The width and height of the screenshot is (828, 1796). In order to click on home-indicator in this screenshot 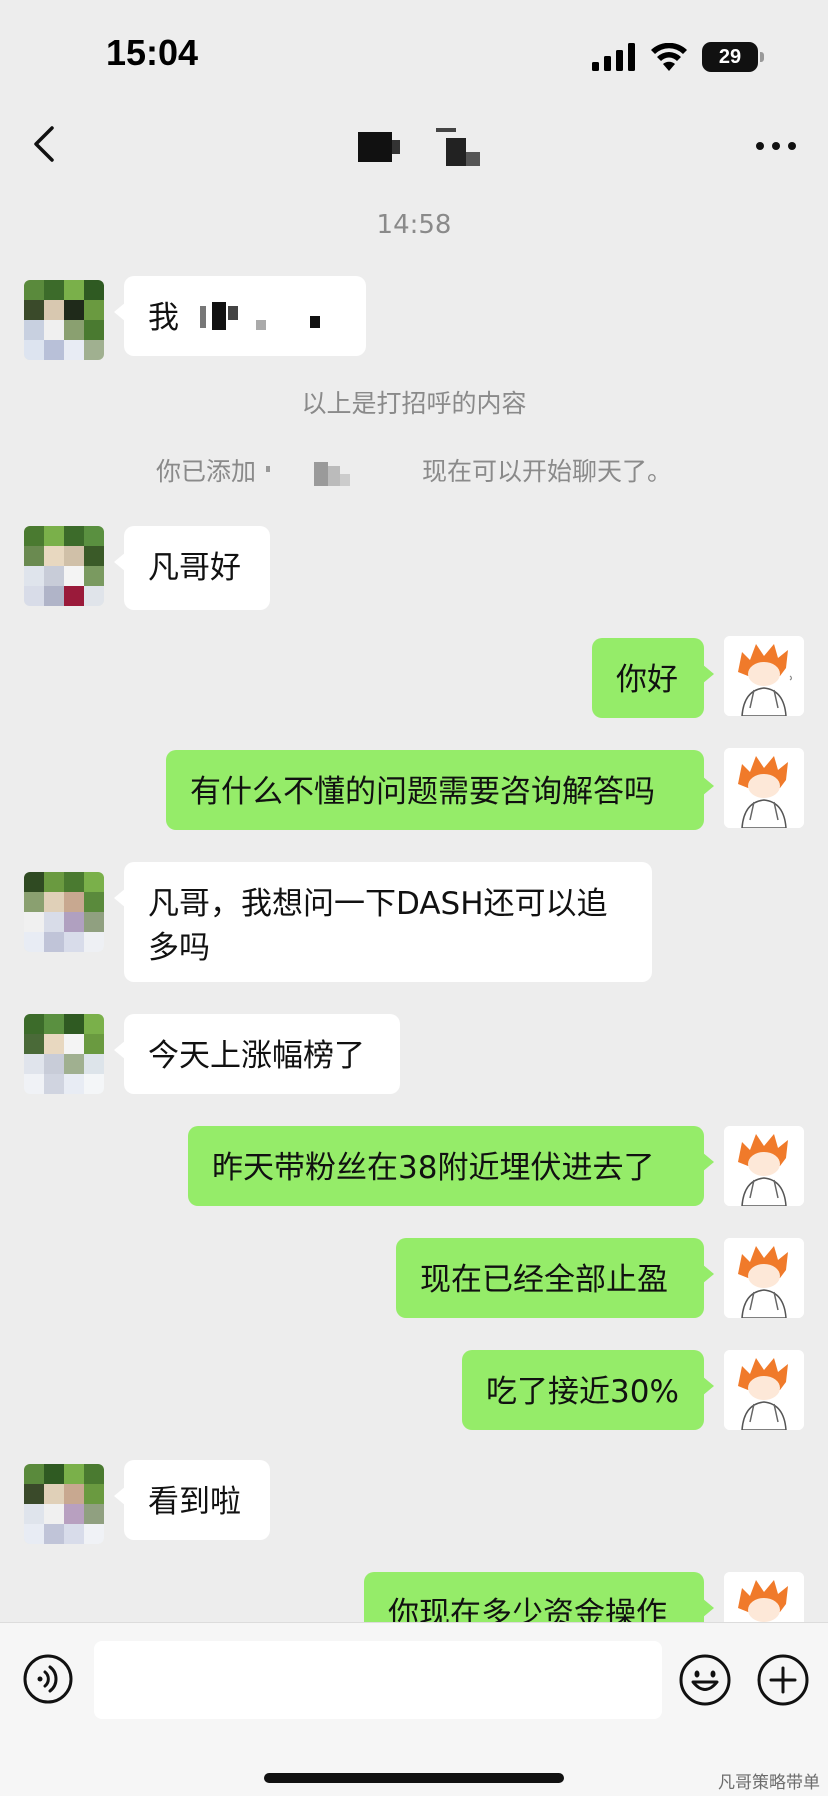, I will do `click(414, 1778)`.